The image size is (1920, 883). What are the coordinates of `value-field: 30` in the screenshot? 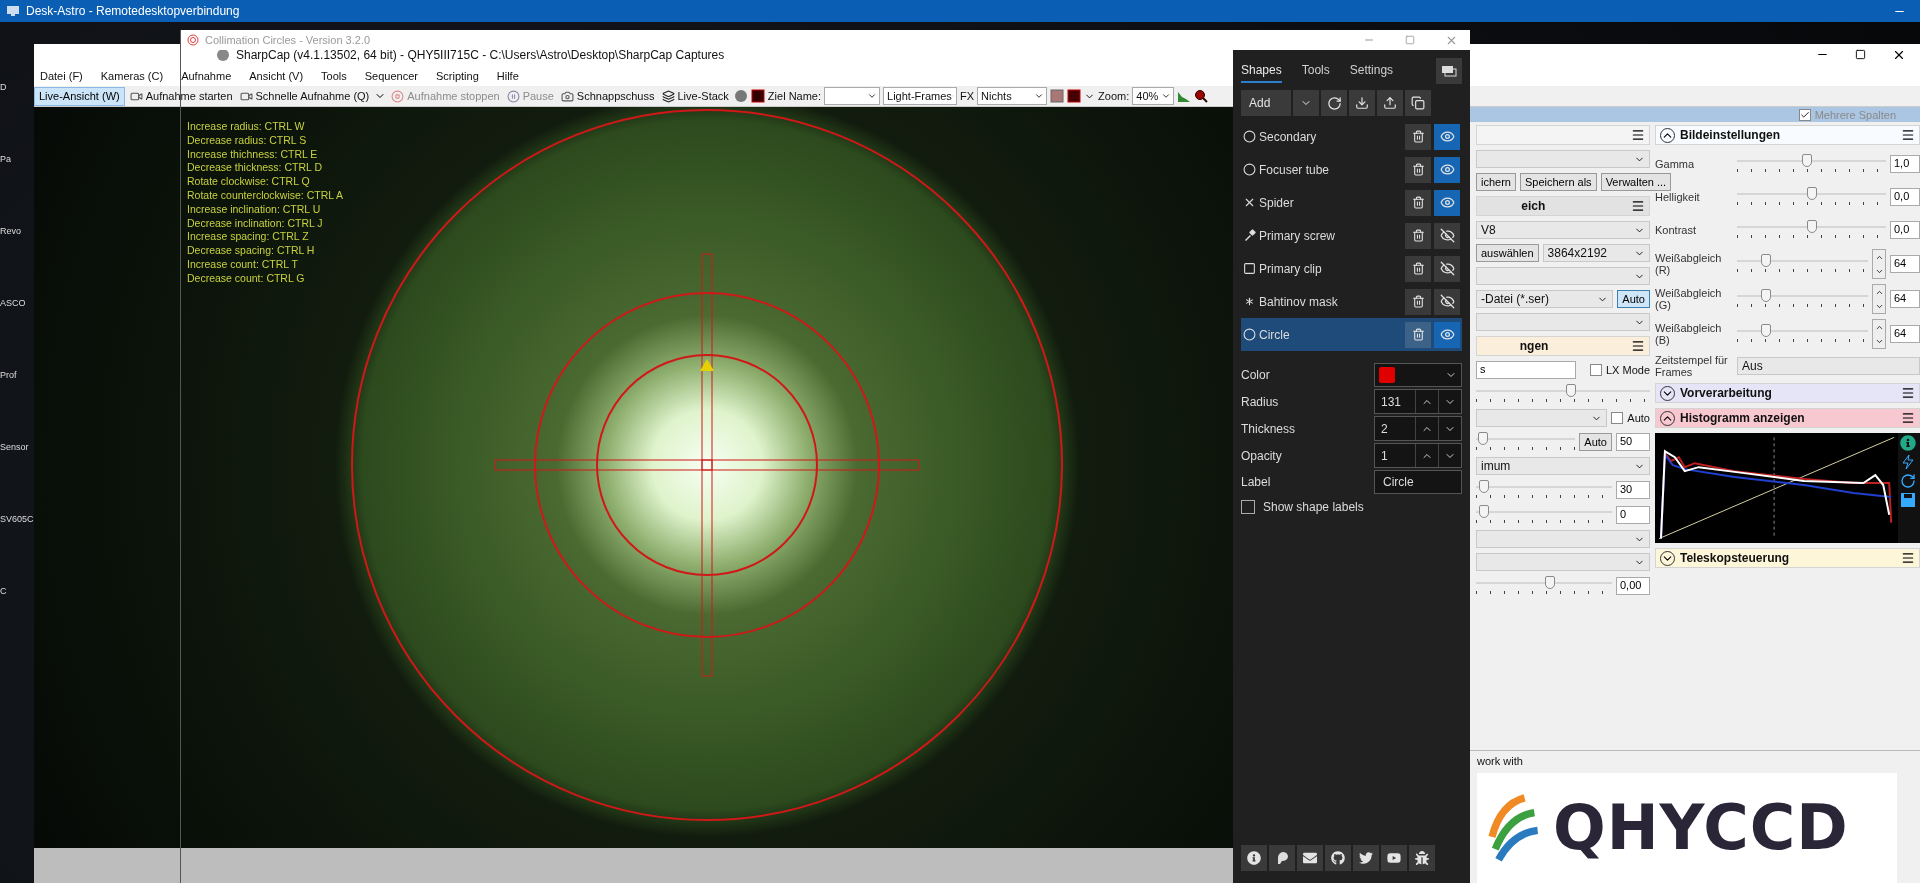 It's located at (1633, 490).